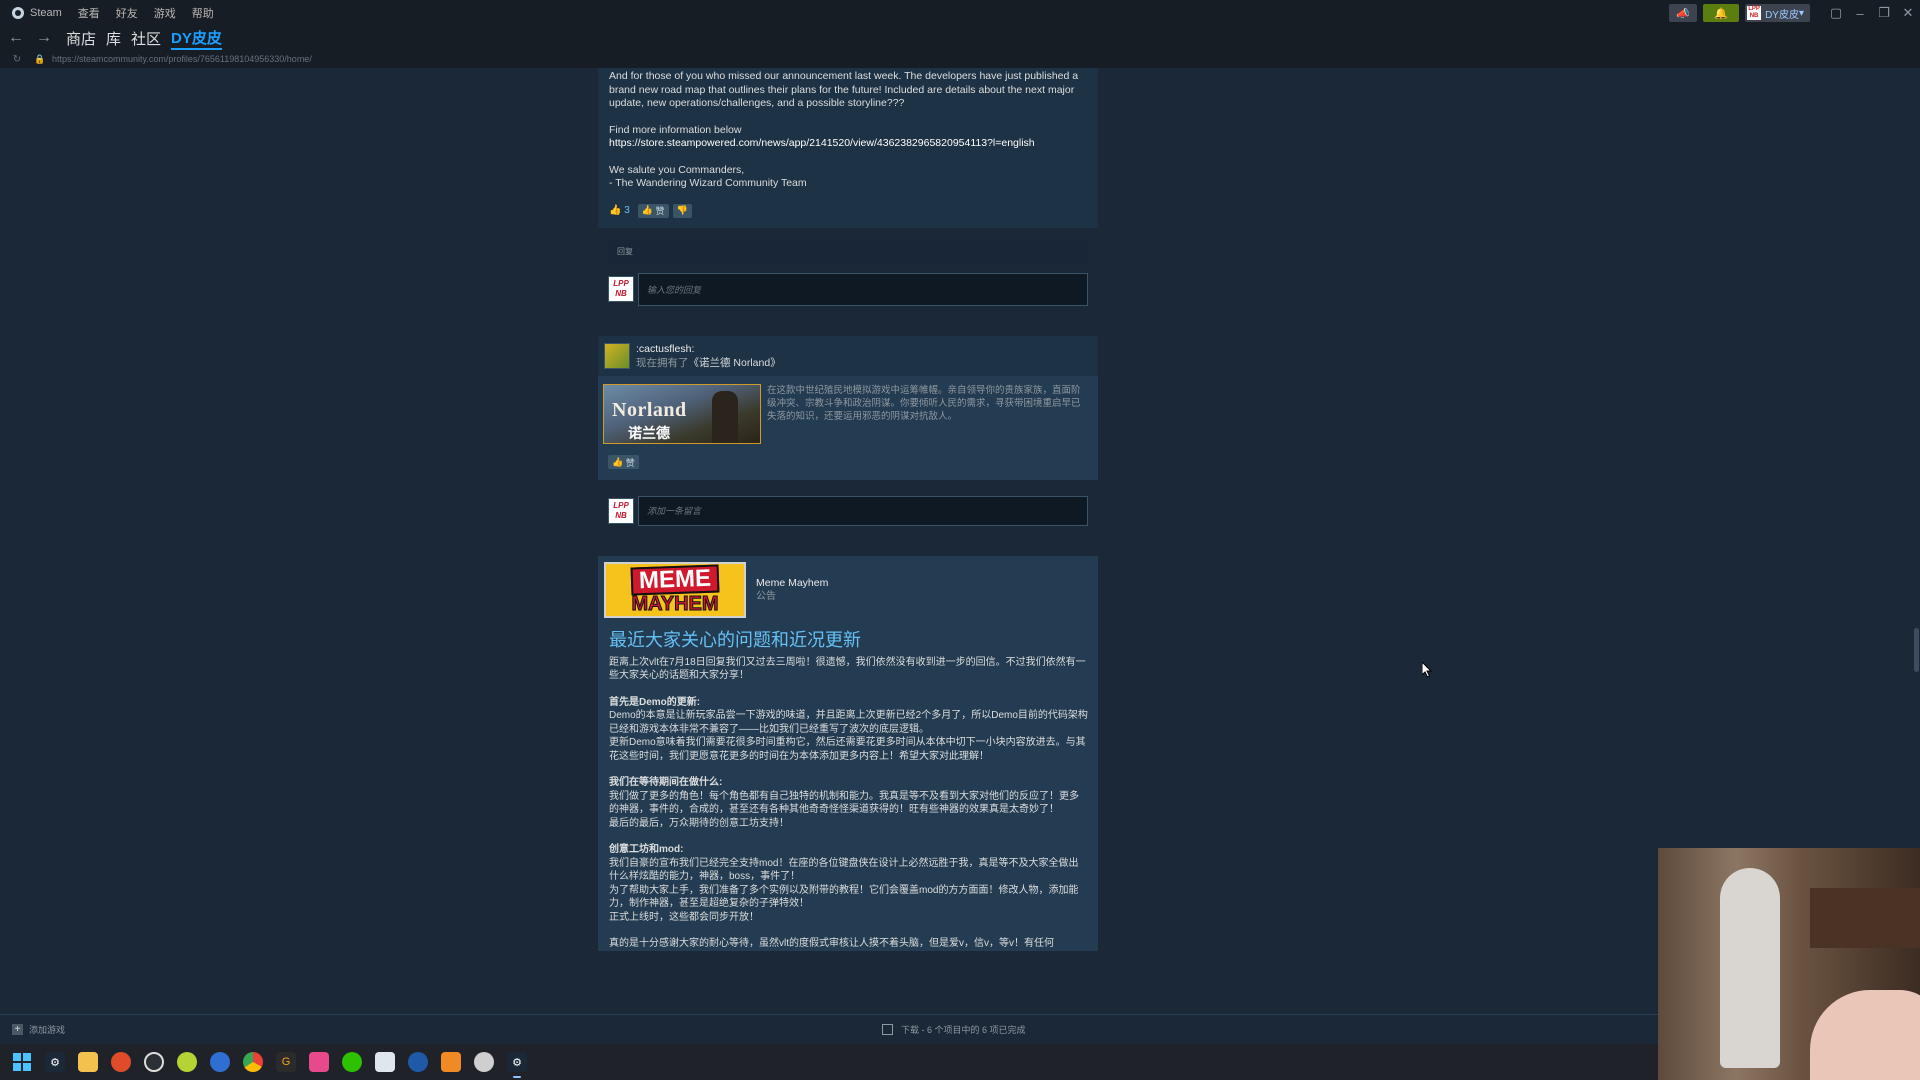  I want to click on status-bar: + 添加游戏 下载 - 6 个项目中的 6 项已完成, so click(960, 1029).